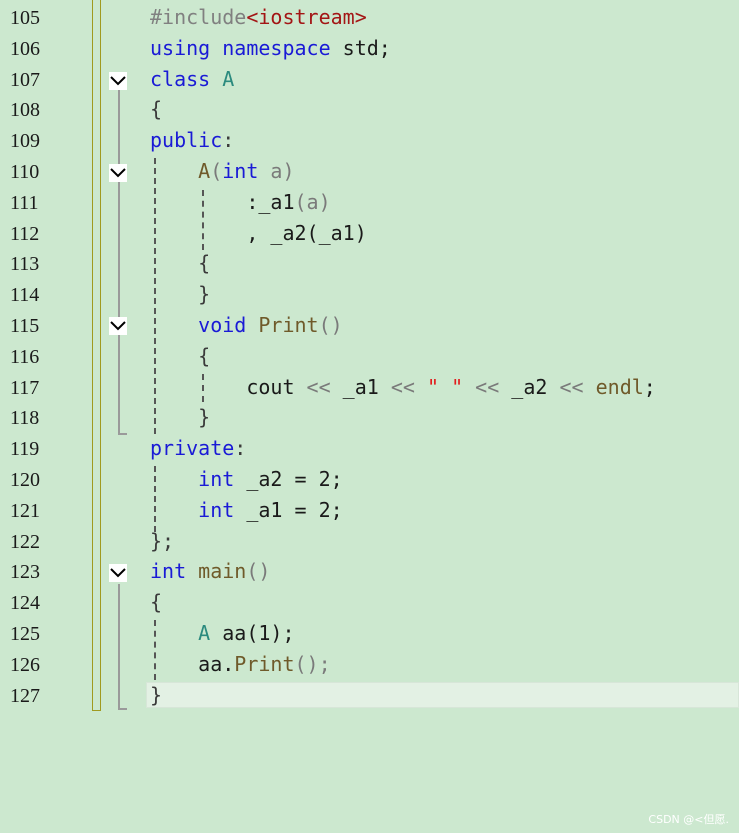 The height and width of the screenshot is (833, 739). What do you see at coordinates (369, 665) in the screenshot?
I see `code-line: 126 aa.Print();` at bounding box center [369, 665].